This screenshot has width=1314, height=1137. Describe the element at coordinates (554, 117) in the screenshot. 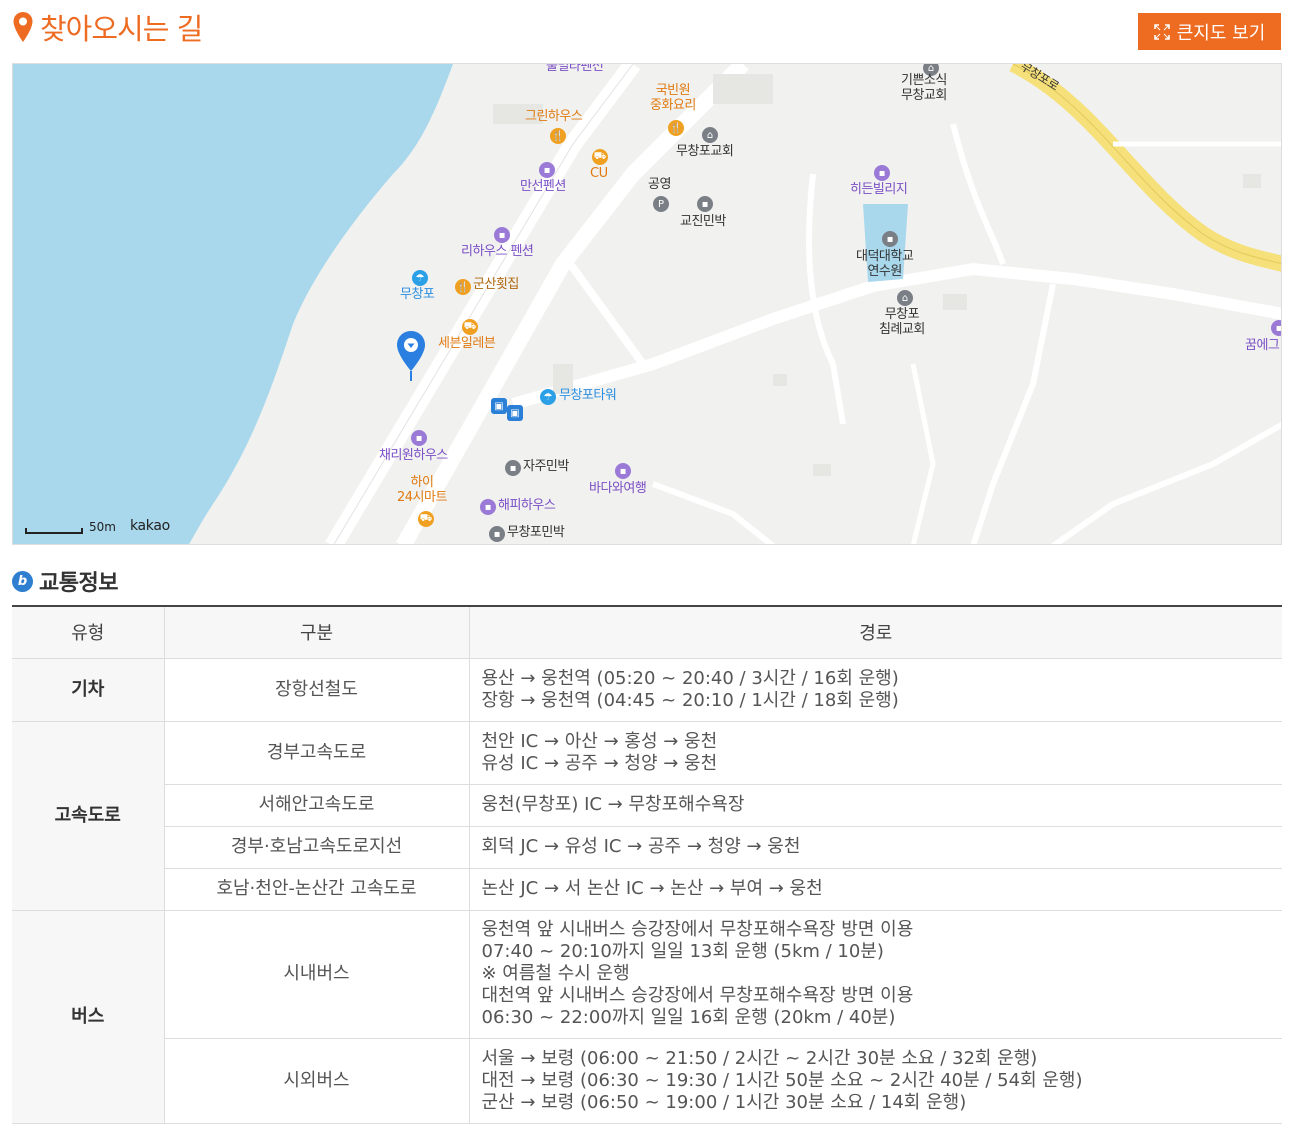

I see `poi-green-house: 그린하우스` at that location.